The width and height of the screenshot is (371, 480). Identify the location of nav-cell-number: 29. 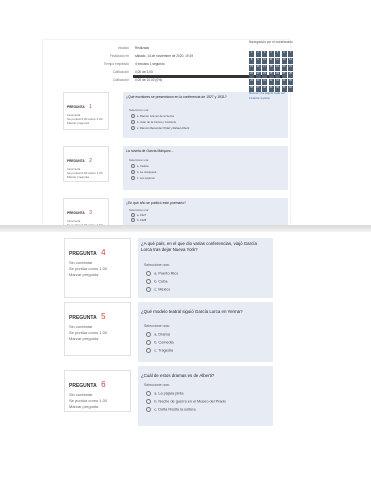
(251, 80).